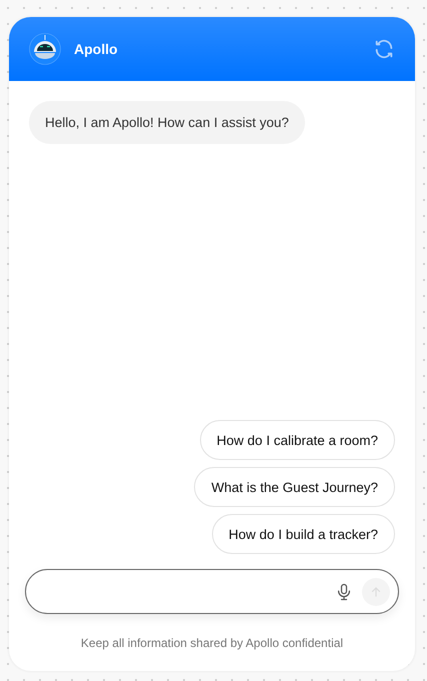  What do you see at coordinates (45, 49) in the screenshot?
I see `robot-avatar-icon` at bounding box center [45, 49].